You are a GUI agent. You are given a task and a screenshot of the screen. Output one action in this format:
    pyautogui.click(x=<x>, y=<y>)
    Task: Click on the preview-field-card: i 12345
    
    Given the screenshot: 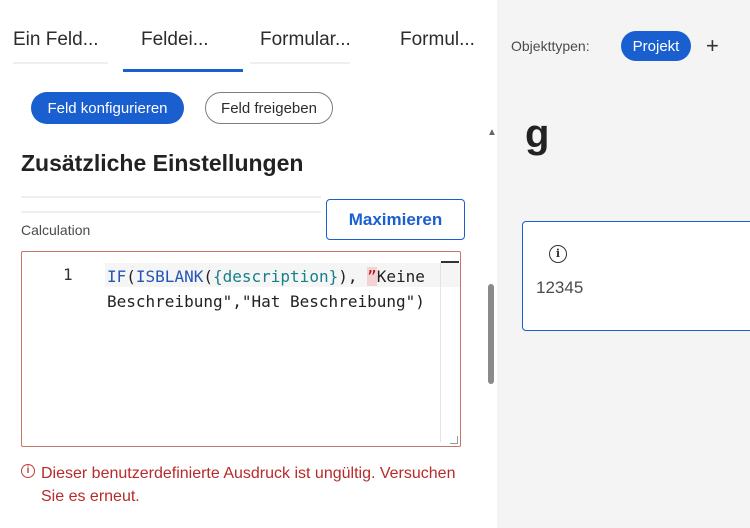 What is the action you would take?
    pyautogui.click(x=636, y=276)
    